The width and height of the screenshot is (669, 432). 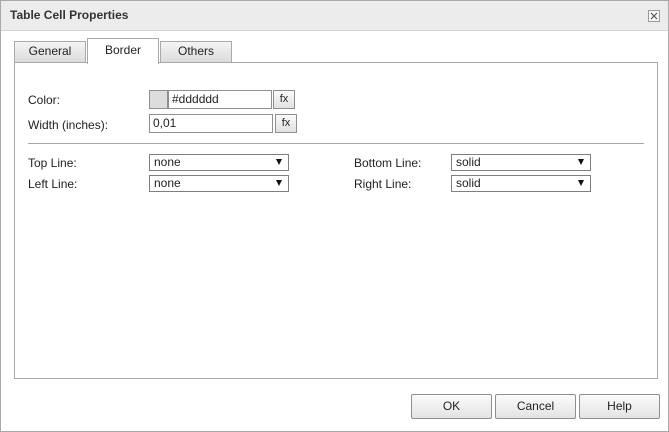 I want to click on color-label: Color:, so click(x=44, y=100).